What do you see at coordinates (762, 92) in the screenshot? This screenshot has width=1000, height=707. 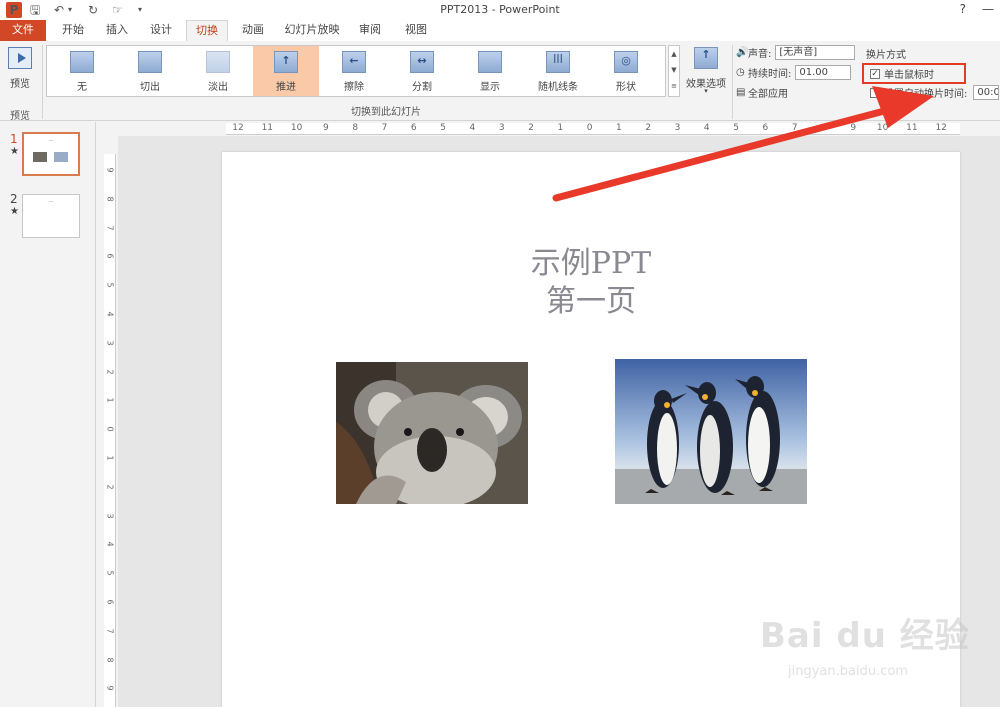 I see `apply-all-button: ▤ 全部应用` at bounding box center [762, 92].